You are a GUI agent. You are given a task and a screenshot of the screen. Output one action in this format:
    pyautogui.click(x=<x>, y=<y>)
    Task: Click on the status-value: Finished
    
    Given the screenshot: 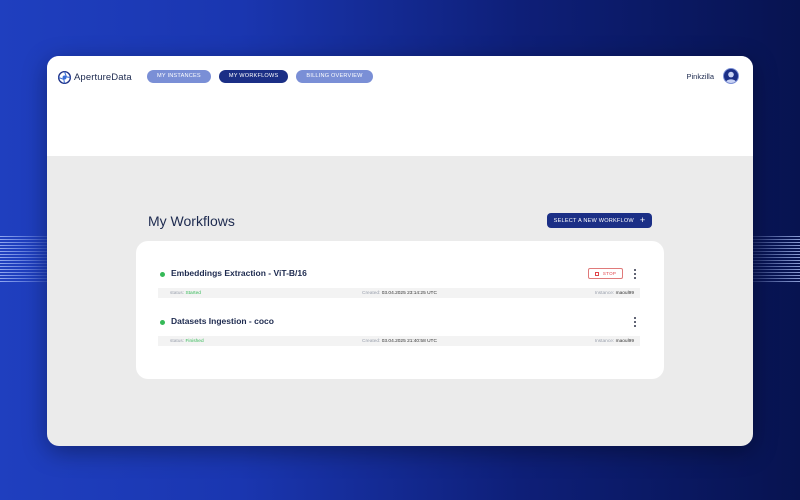 What is the action you would take?
    pyautogui.click(x=194, y=341)
    